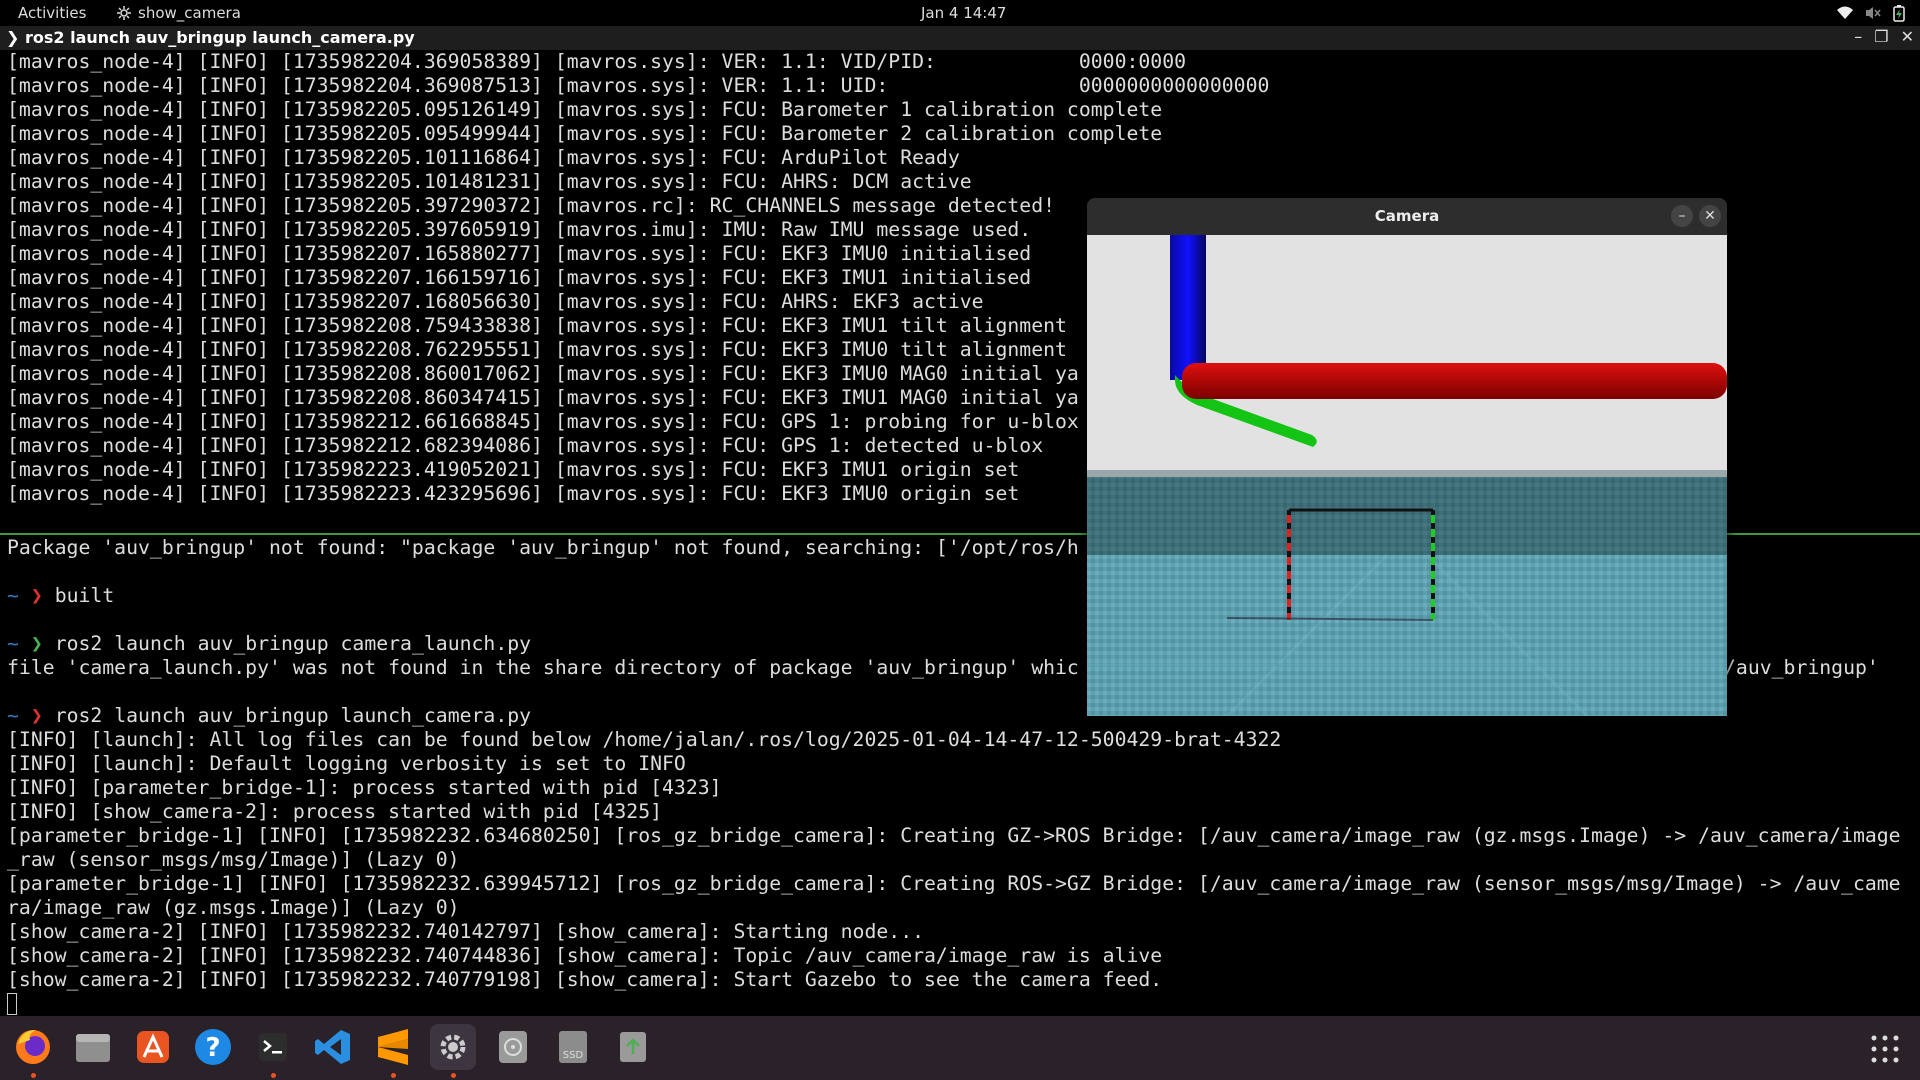  What do you see at coordinates (273, 1047) in the screenshot?
I see `terminal-icon` at bounding box center [273, 1047].